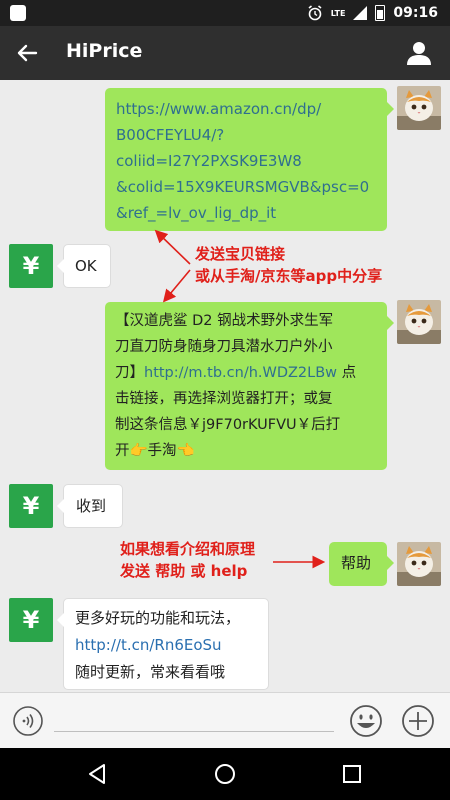 Image resolution: width=450 pixels, height=800 pixels. I want to click on battery-icon, so click(380, 13).